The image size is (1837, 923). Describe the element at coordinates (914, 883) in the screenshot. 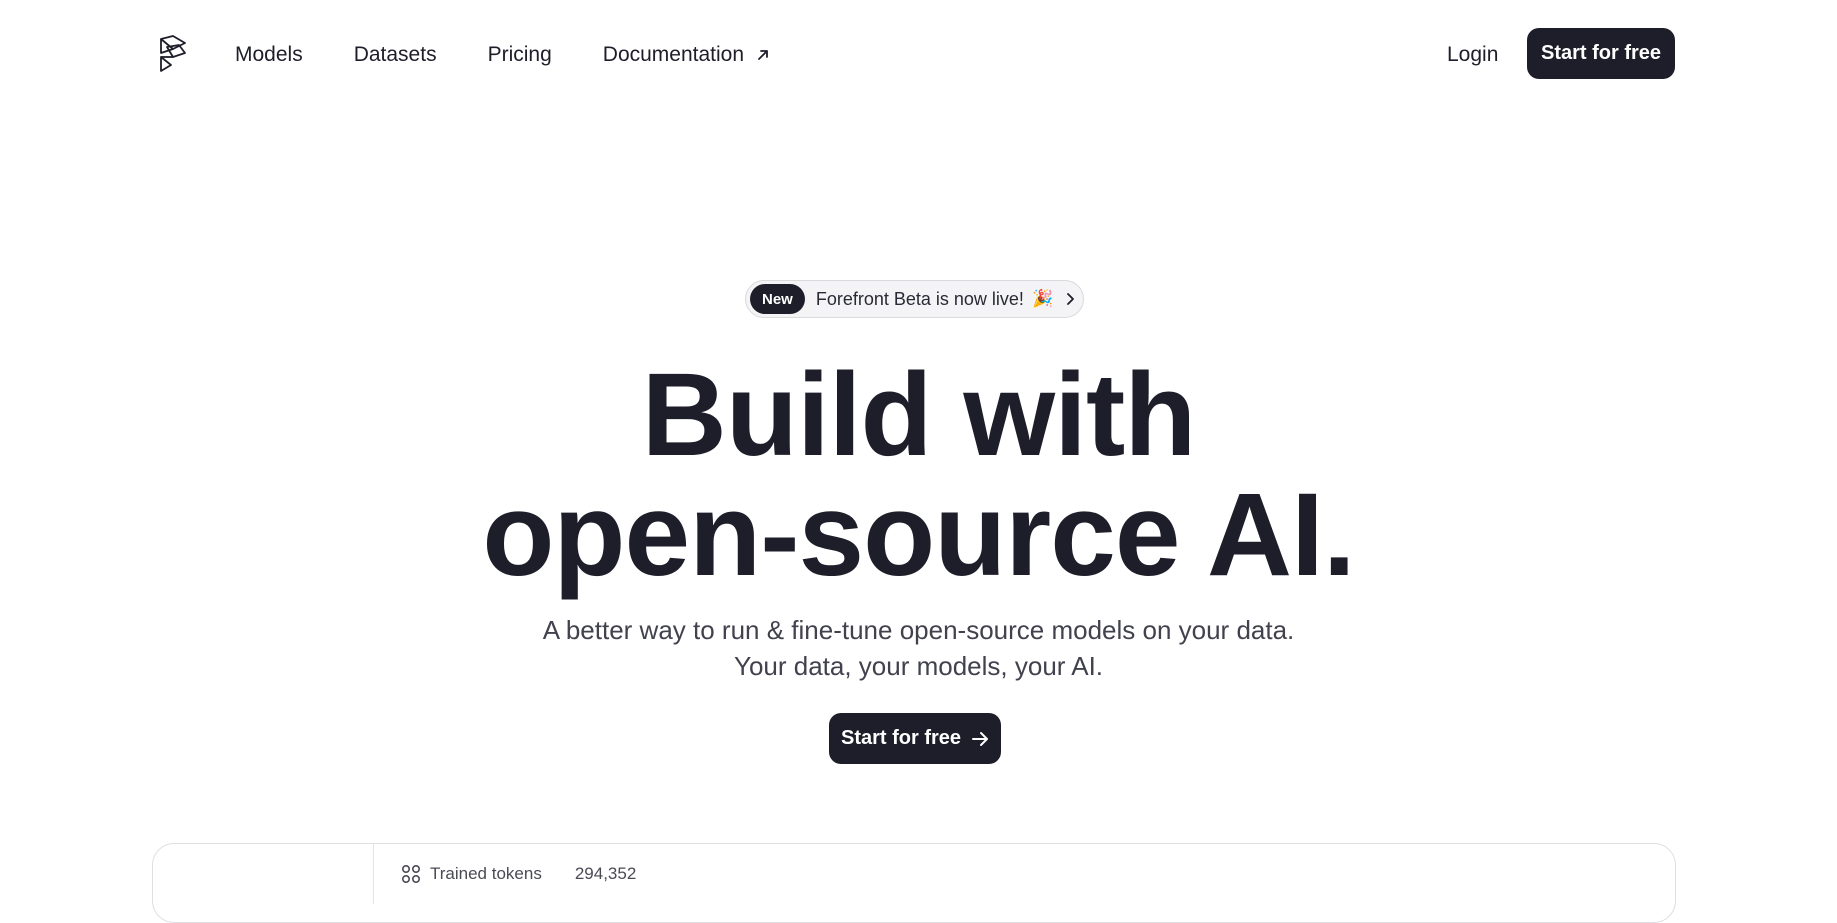

I see `stats-panel: Trained tokens 294,352` at that location.